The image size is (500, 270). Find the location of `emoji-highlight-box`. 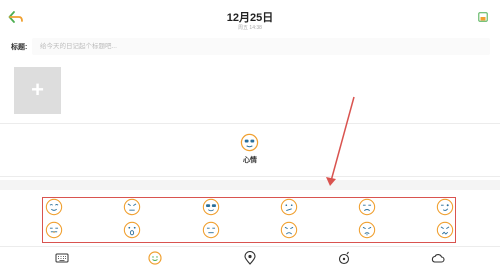

emoji-highlight-box is located at coordinates (249, 220).